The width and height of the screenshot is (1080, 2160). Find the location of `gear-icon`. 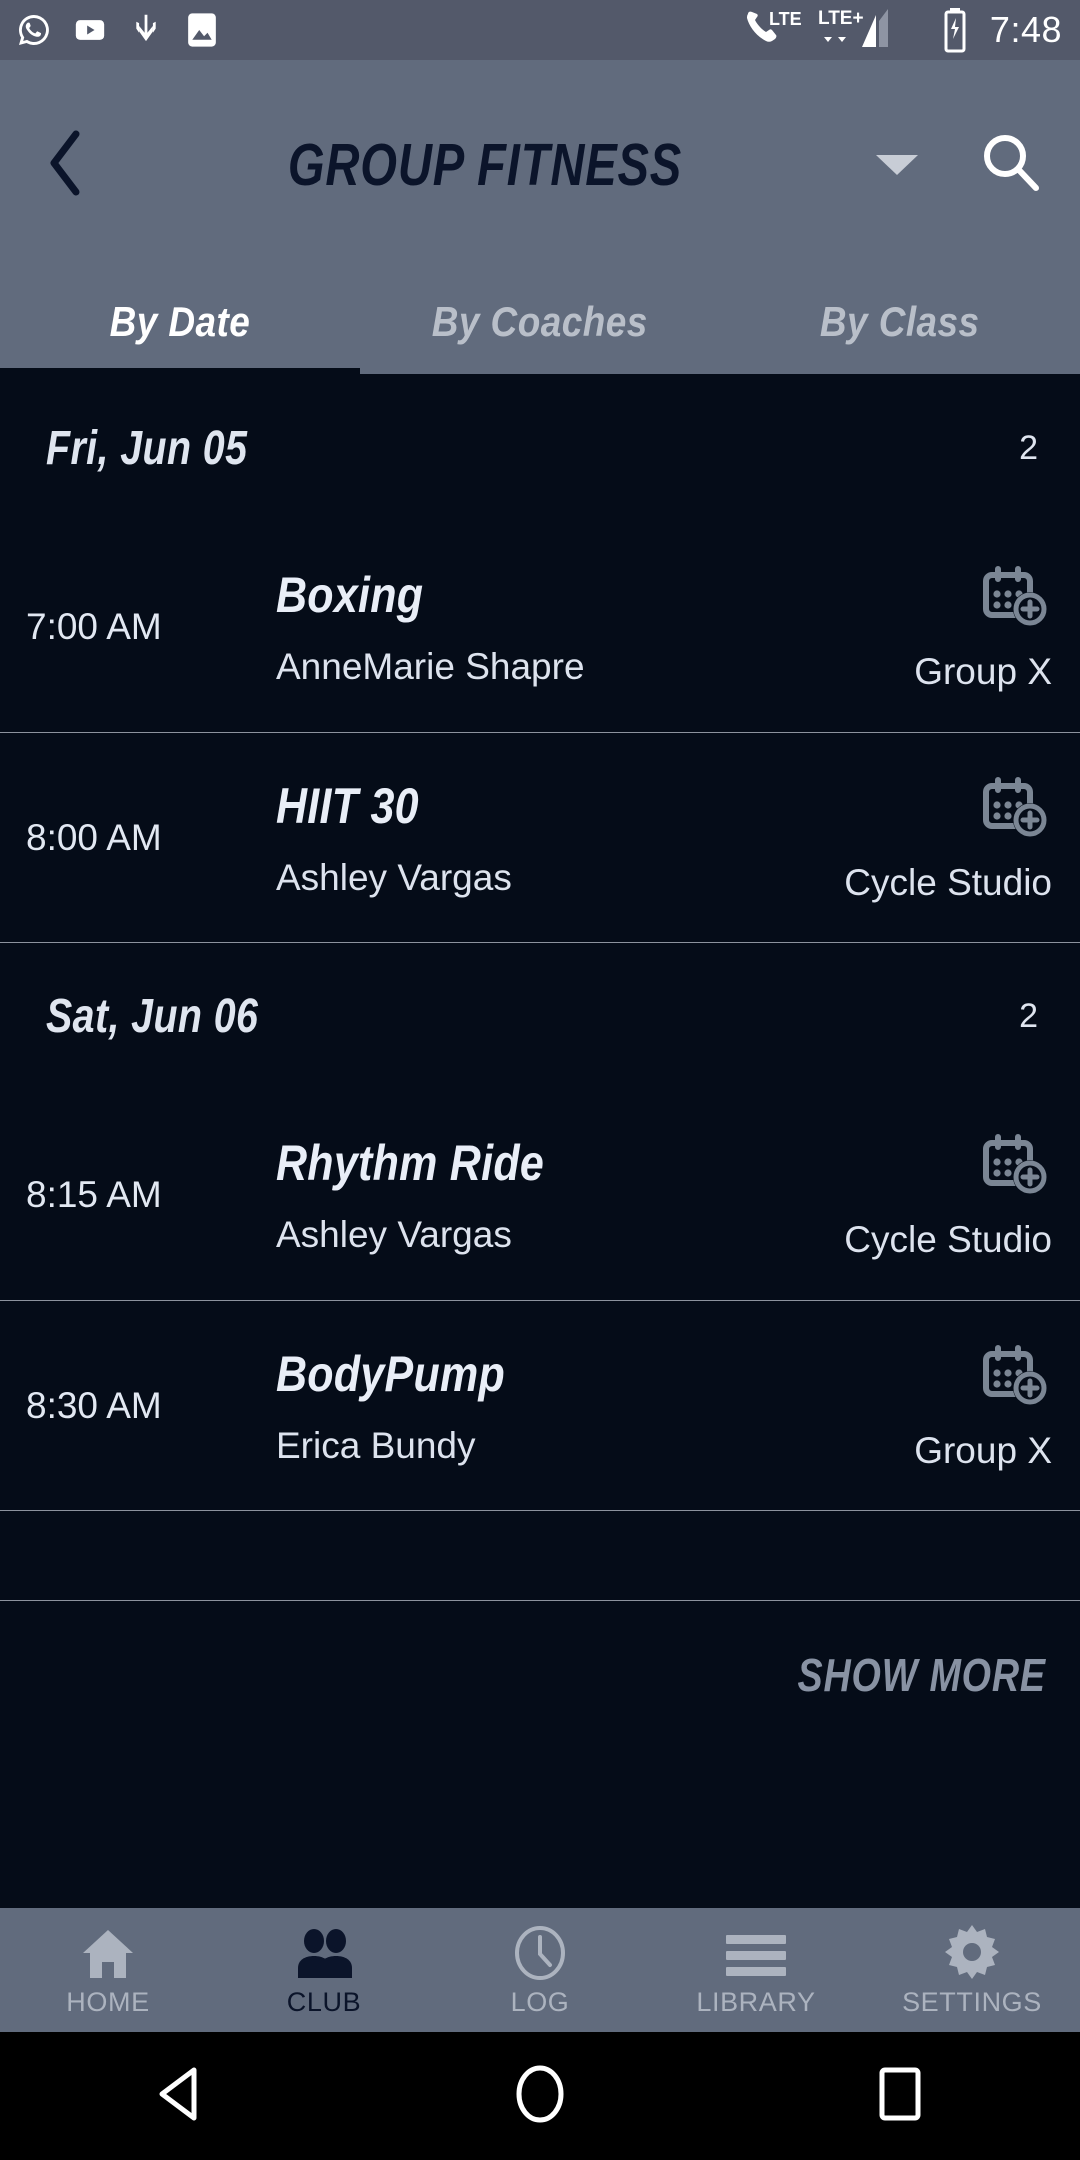

gear-icon is located at coordinates (972, 1952).